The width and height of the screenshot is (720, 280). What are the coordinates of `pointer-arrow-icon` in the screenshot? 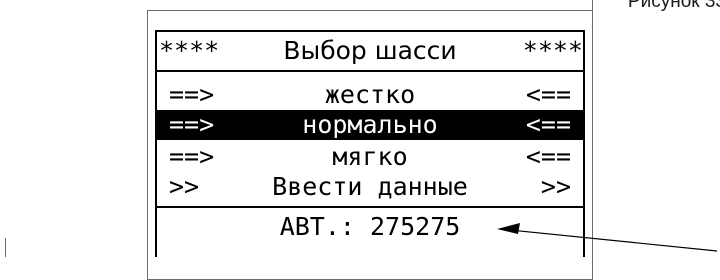 It's located at (607, 237).